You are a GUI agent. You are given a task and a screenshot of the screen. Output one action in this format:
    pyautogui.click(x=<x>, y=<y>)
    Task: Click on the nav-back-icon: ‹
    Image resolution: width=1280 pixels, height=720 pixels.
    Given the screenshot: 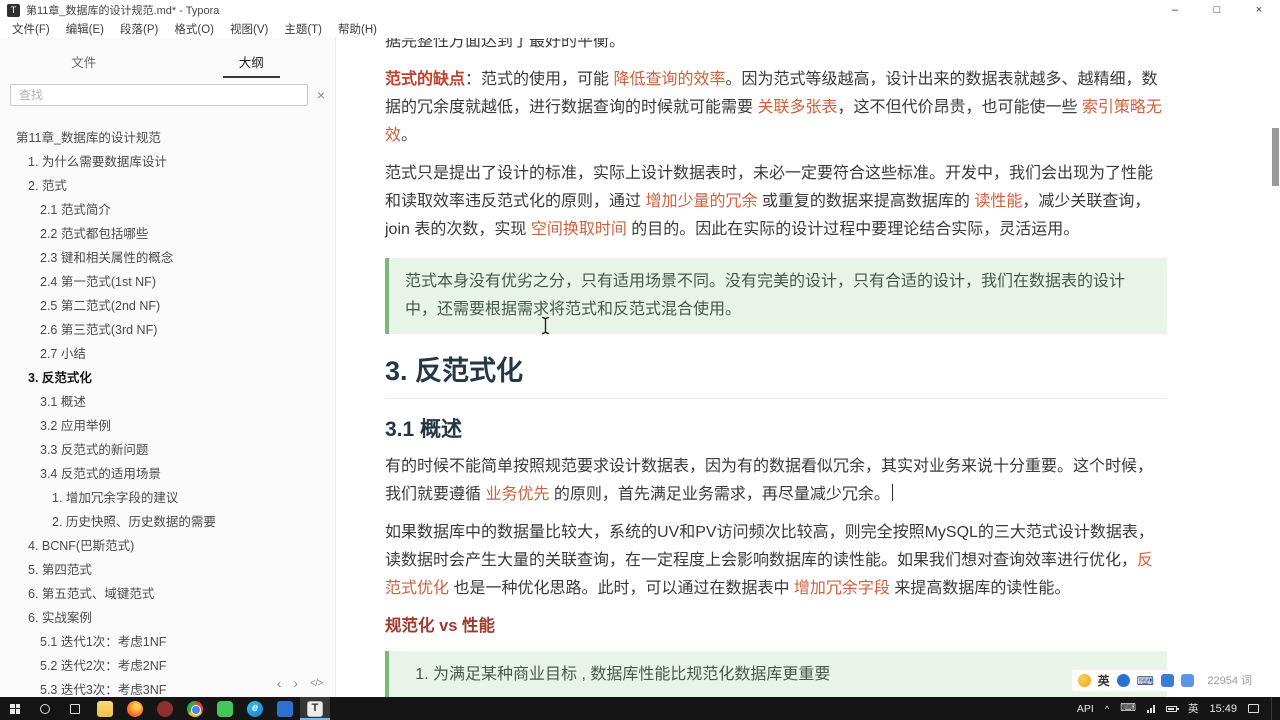 What is the action you would take?
    pyautogui.click(x=279, y=683)
    